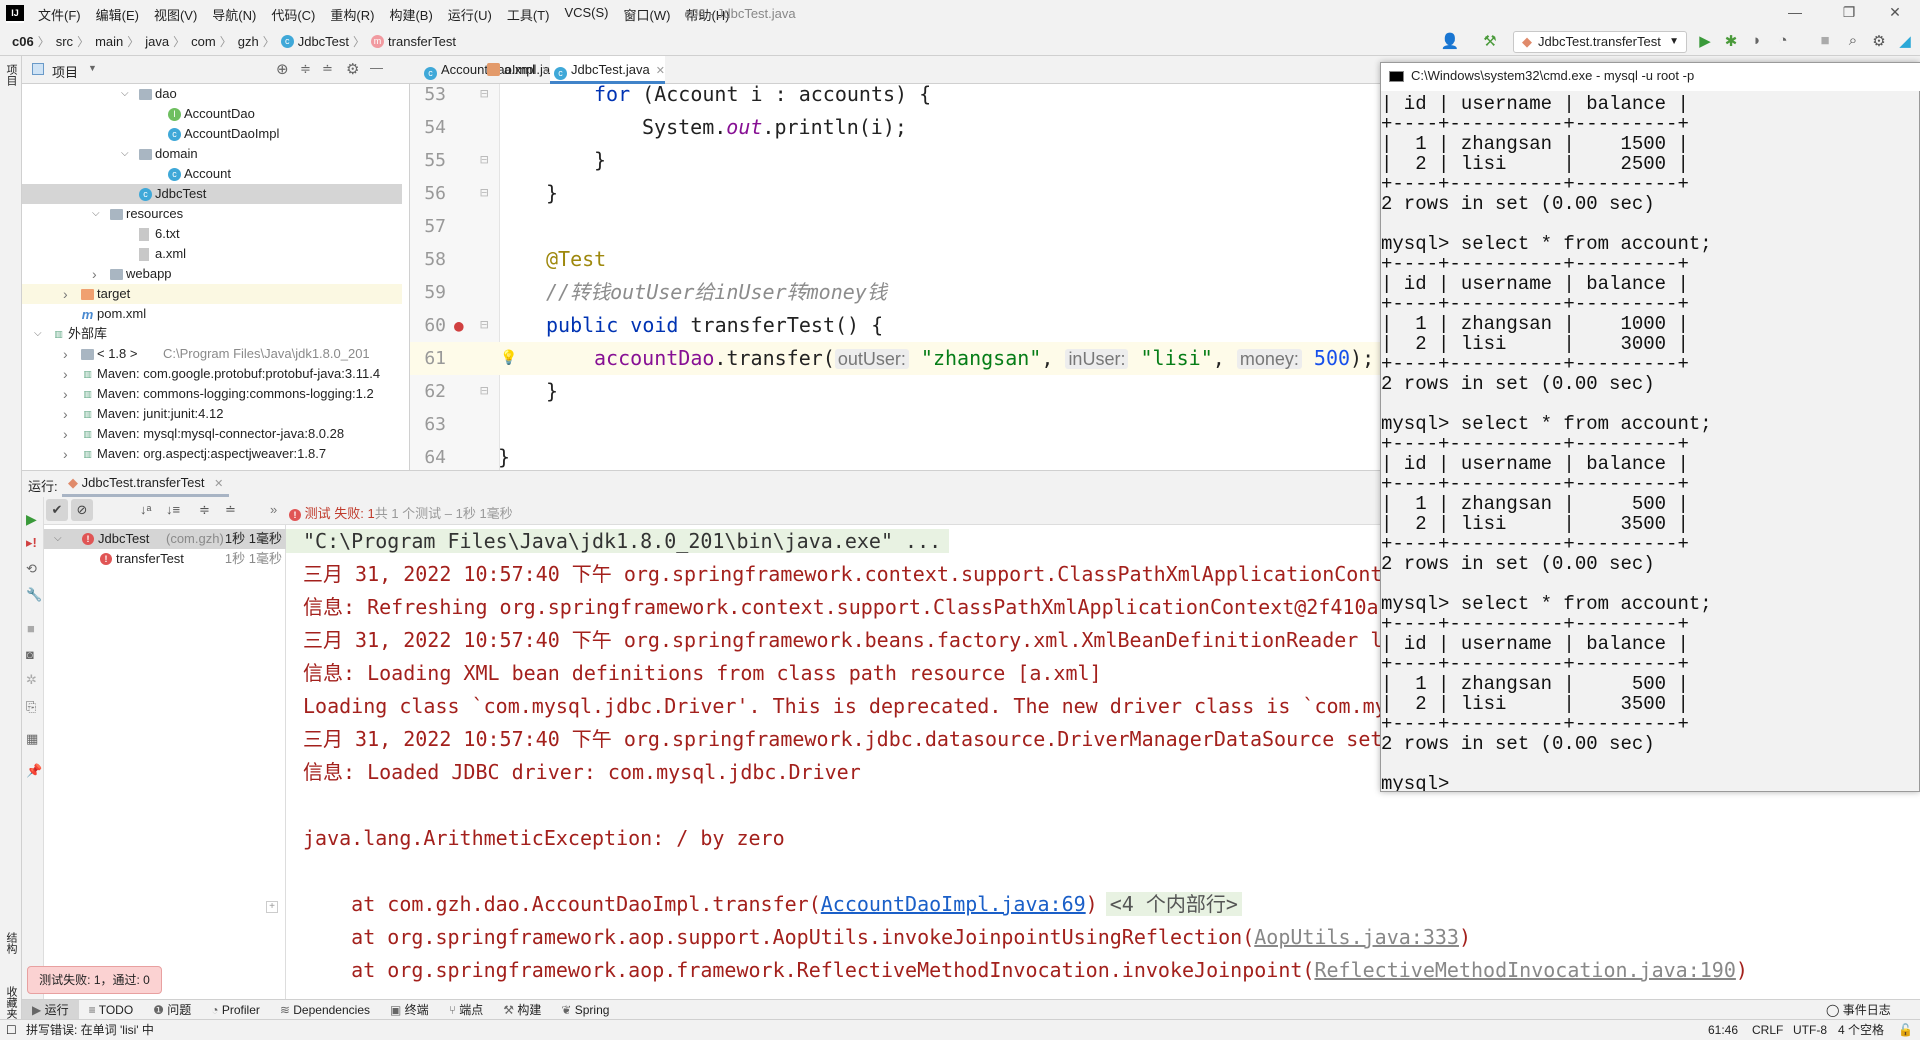 Image resolution: width=1920 pixels, height=1040 pixels. What do you see at coordinates (422, 41) in the screenshot?
I see `breadcrumb-item: transferTest` at bounding box center [422, 41].